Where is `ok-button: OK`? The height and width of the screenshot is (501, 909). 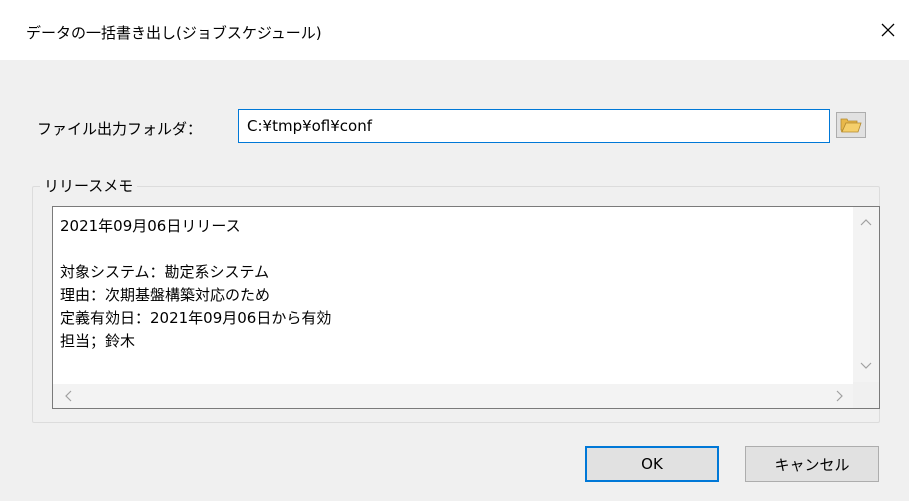 ok-button: OK is located at coordinates (652, 464).